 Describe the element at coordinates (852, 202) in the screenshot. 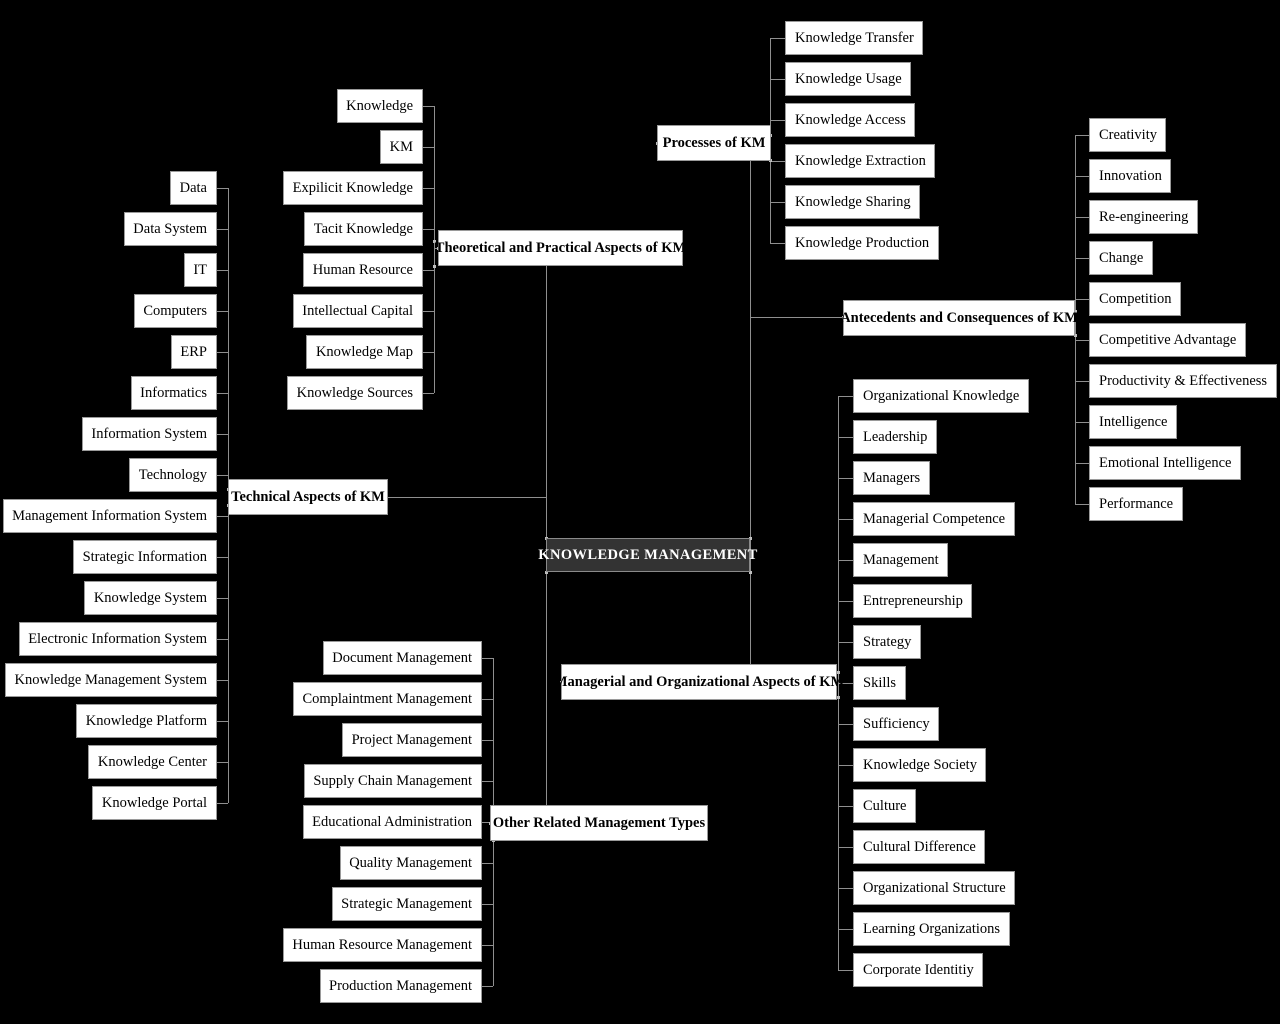

I see `leaf-node: Knowledge Sharing` at that location.